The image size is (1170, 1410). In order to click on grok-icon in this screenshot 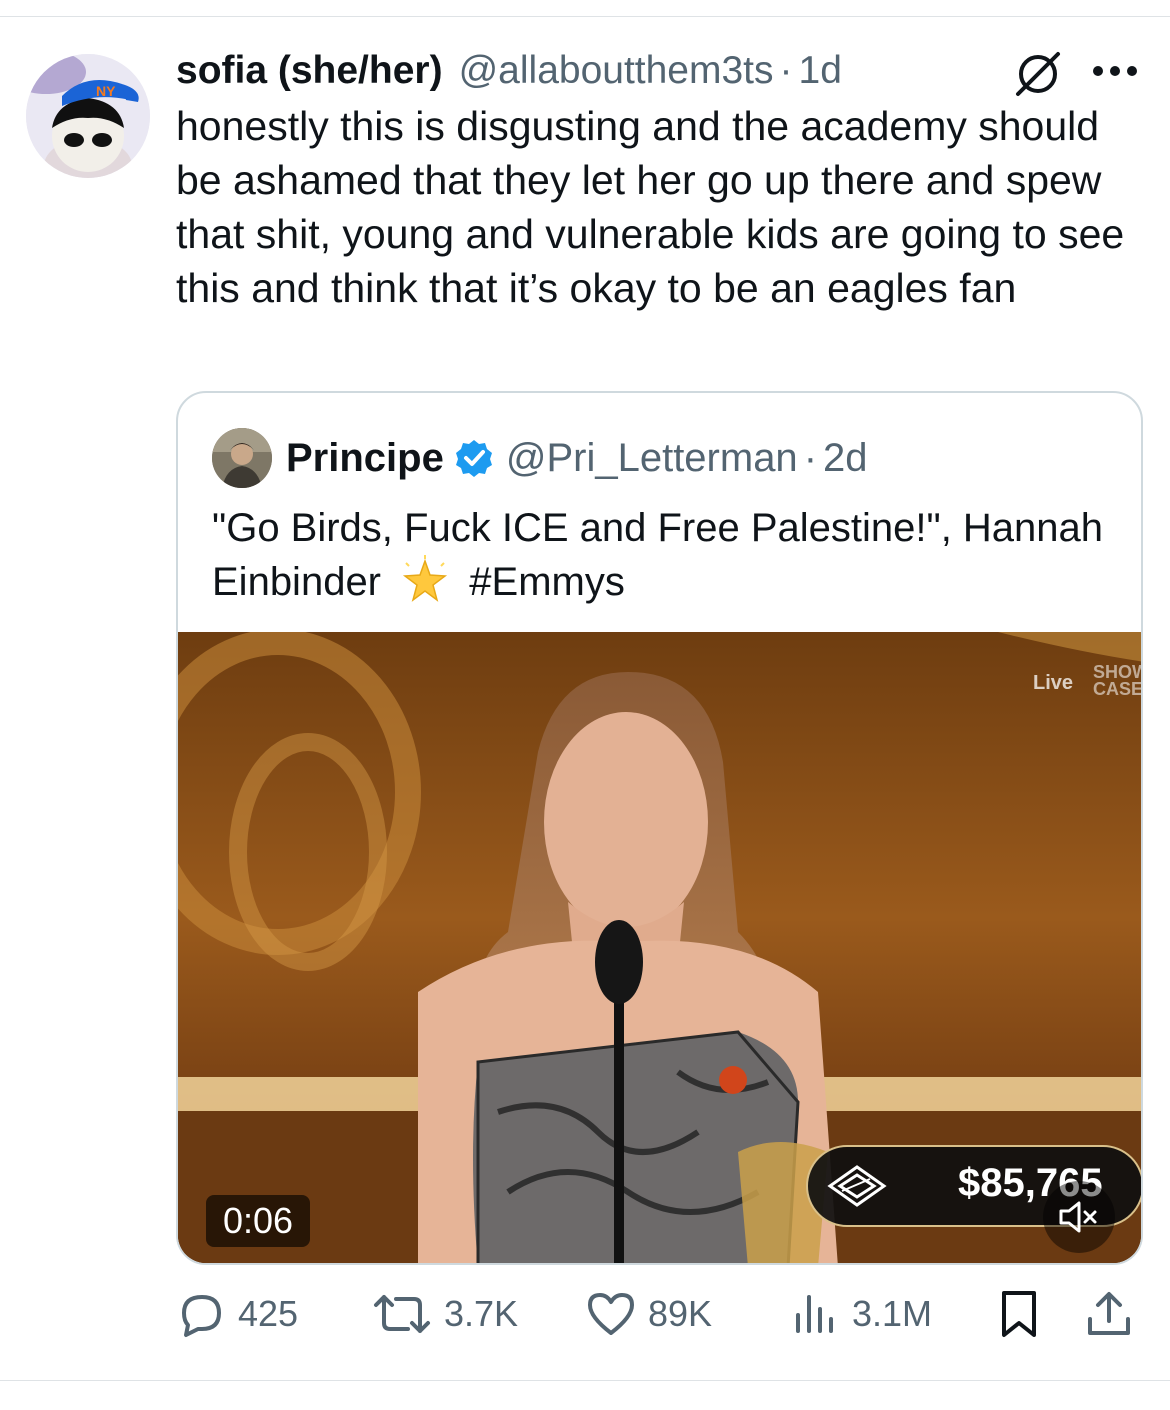, I will do `click(1038, 74)`.